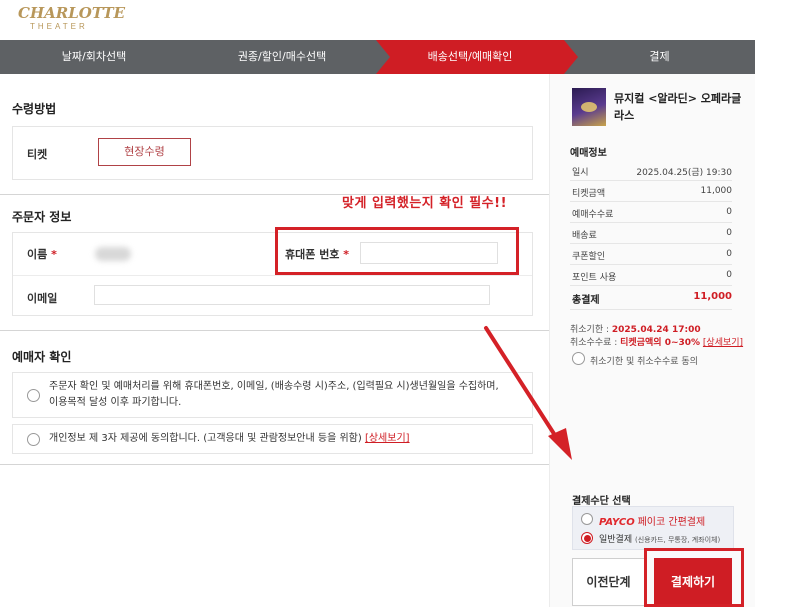 The image size is (790, 607). I want to click on cancel-fee: 취소수수료 : 티켓금액의 0~30% [상세보기], so click(657, 343).